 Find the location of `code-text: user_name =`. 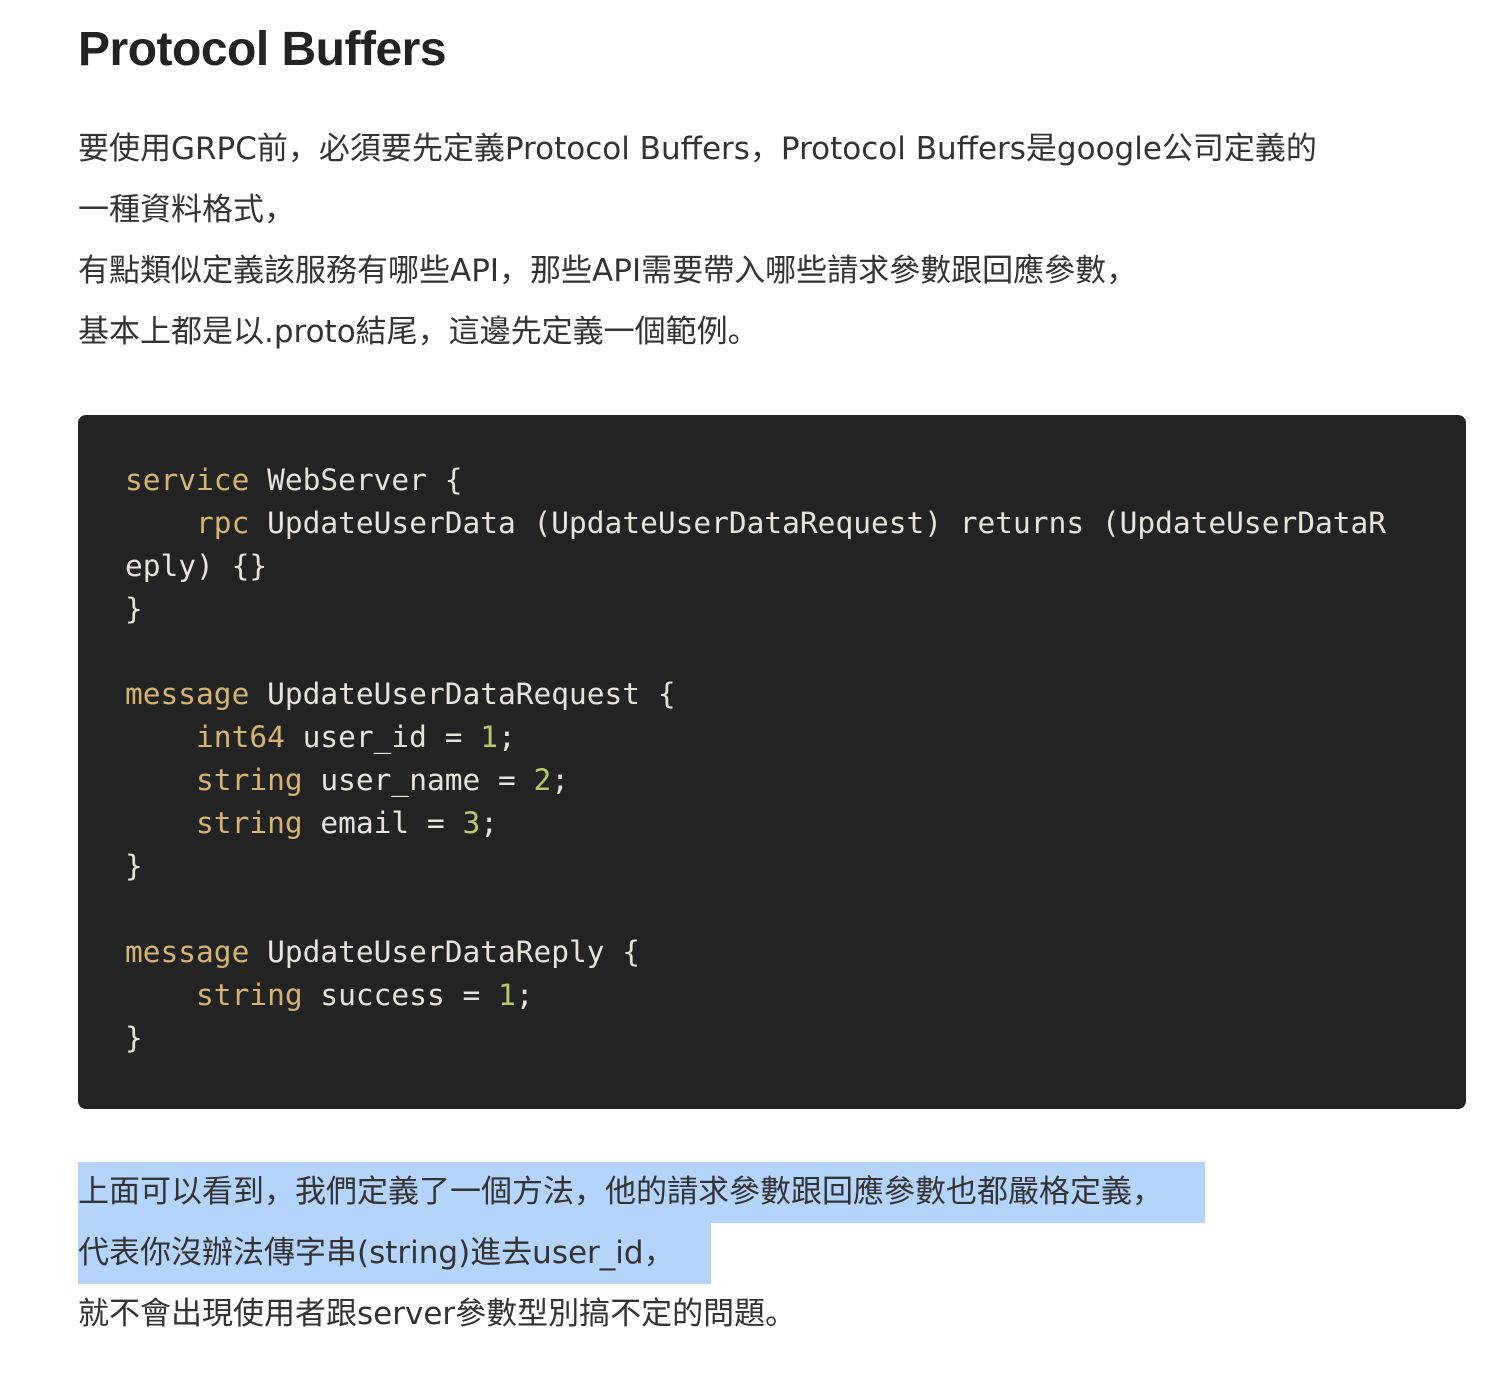

code-text: user_name = is located at coordinates (418, 780).